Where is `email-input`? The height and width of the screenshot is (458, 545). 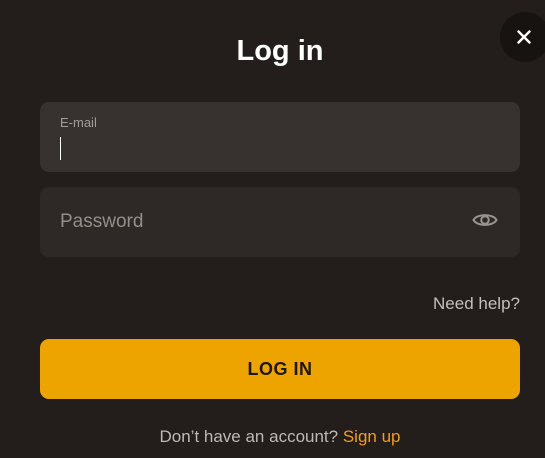
email-input is located at coordinates (260, 148).